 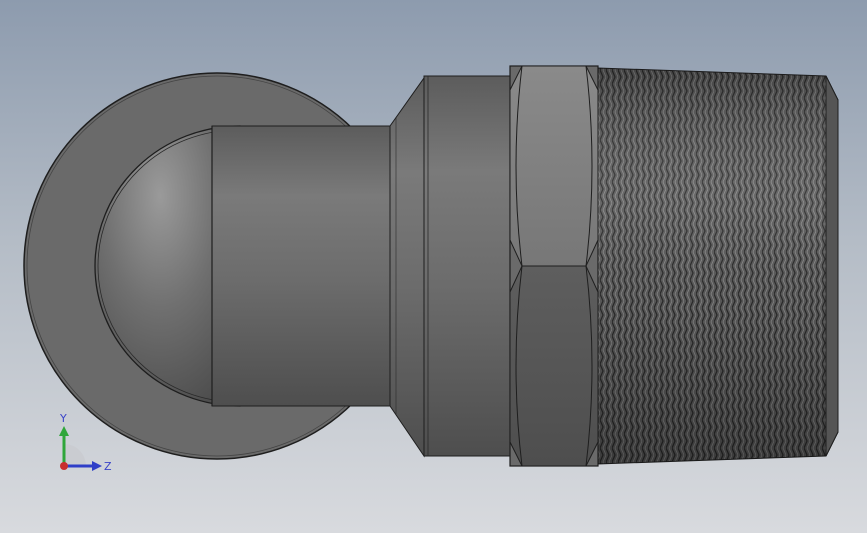 What do you see at coordinates (63, 418) in the screenshot?
I see `y-axis-label: Y` at bounding box center [63, 418].